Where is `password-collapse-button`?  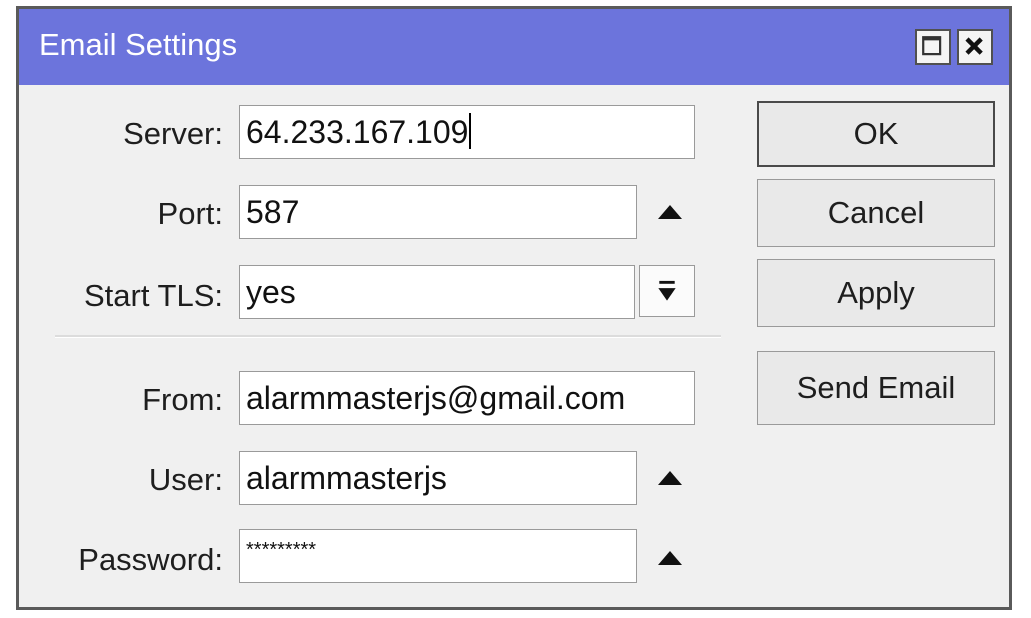
password-collapse-button is located at coordinates (670, 558).